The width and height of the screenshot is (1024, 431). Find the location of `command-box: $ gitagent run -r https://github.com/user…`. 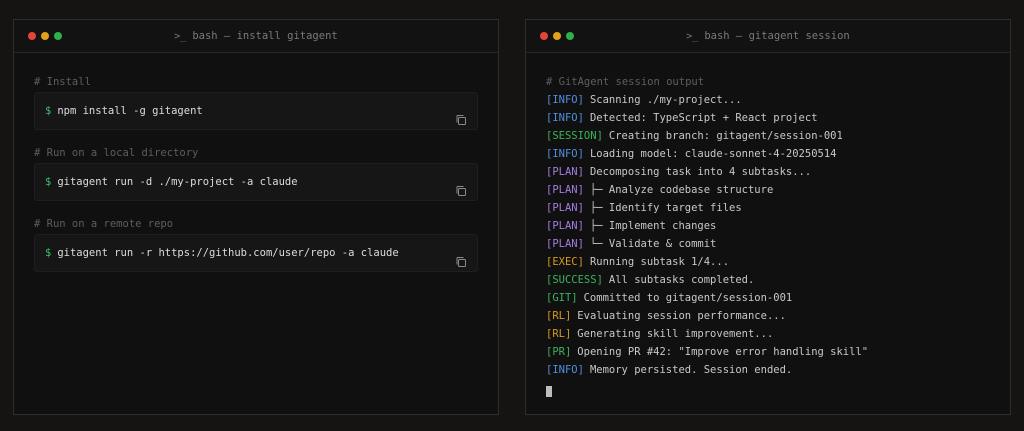

command-box: $ gitagent run -r https://github.com/user… is located at coordinates (256, 253).